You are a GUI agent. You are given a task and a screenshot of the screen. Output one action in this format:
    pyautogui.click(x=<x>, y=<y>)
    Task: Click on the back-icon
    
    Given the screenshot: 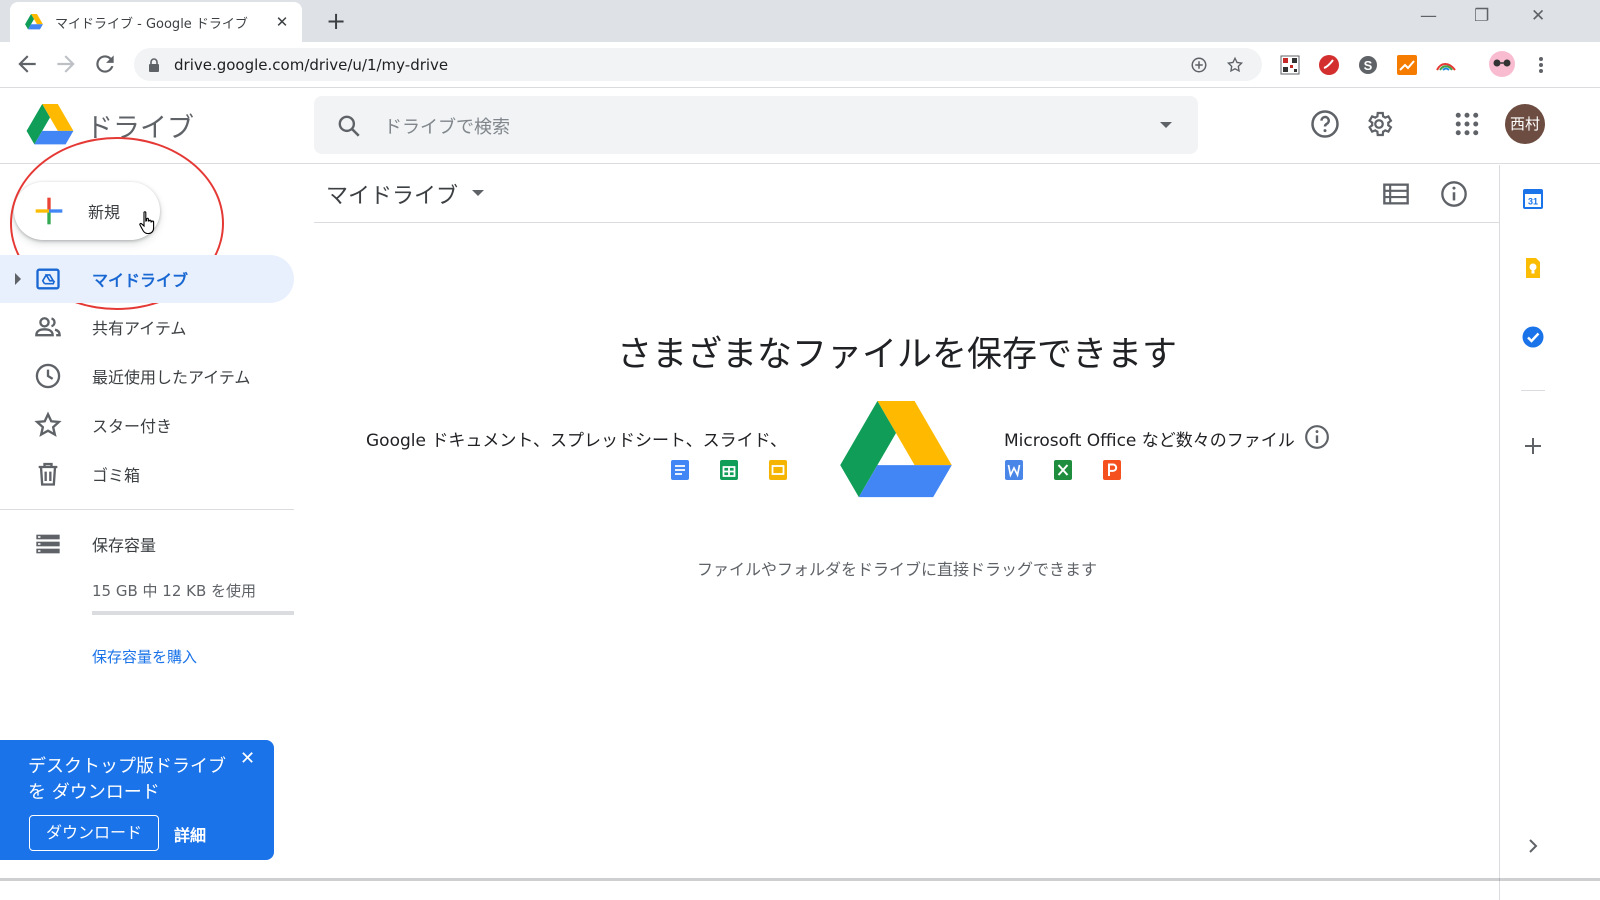 What is the action you would take?
    pyautogui.click(x=27, y=64)
    